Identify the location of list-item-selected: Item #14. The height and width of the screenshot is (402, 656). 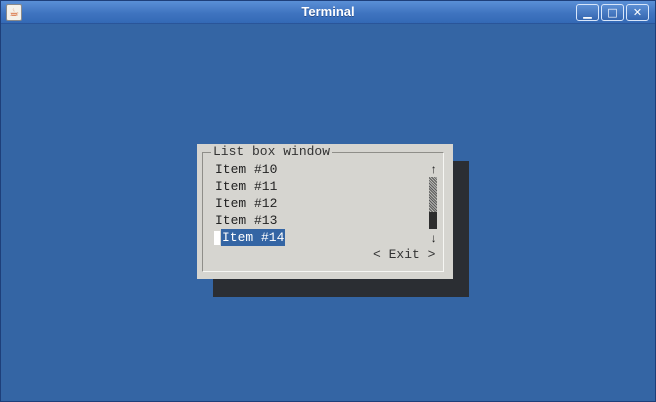
(250, 237).